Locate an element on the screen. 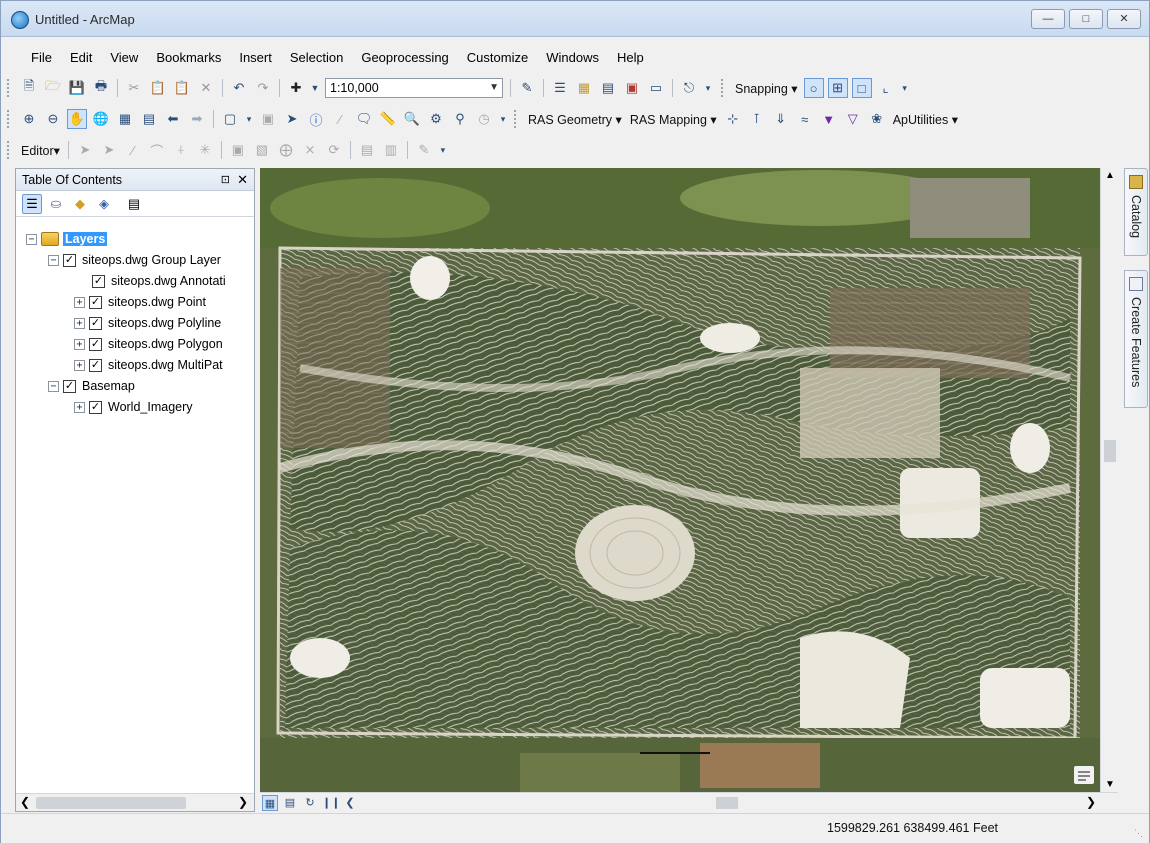 Image resolution: width=1150 pixels, height=843 pixels. tree-row-polyline: + ✓ siteops.dwg Polyline is located at coordinates (147, 323).